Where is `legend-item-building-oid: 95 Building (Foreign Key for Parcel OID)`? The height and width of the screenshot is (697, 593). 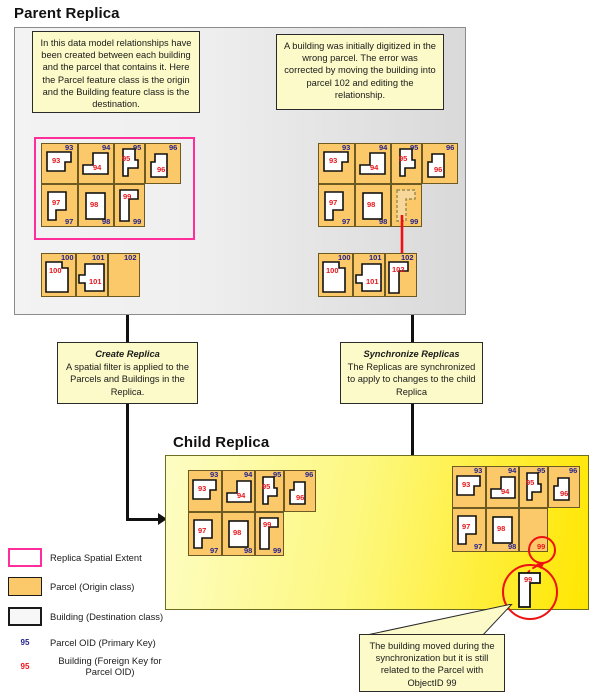
legend-item-building-oid: 95 Building (Foreign Key for Parcel OID) is located at coordinates (89, 666).